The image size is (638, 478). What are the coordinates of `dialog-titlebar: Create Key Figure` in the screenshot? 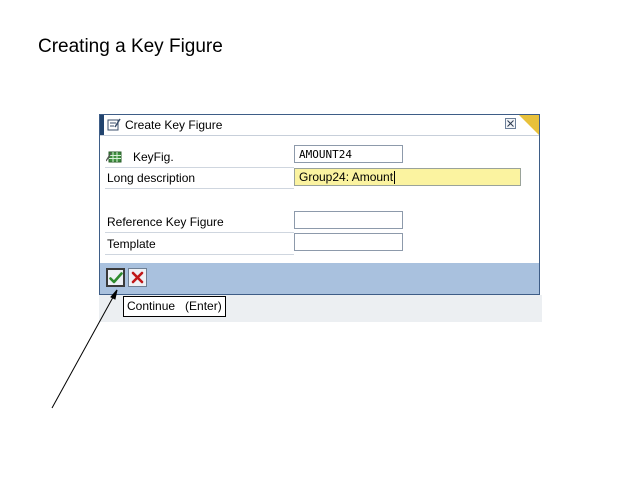 It's located at (319, 125).